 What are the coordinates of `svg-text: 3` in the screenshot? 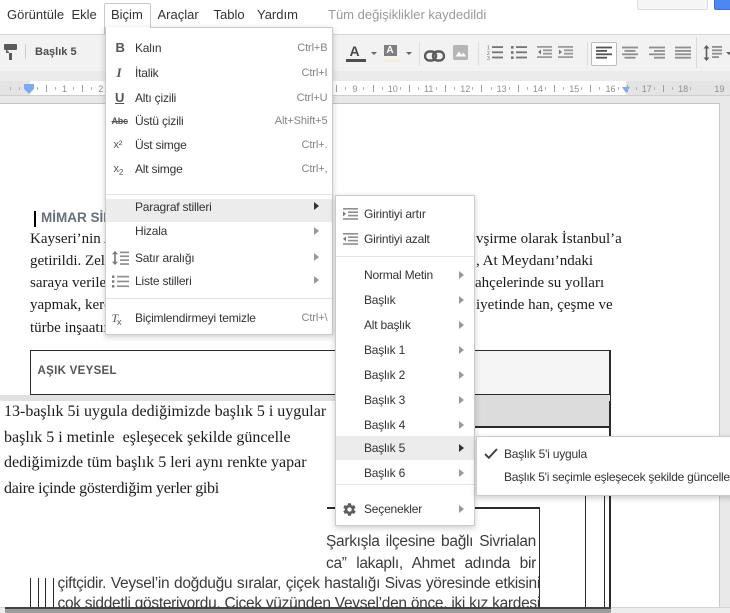 It's located at (488, 58).